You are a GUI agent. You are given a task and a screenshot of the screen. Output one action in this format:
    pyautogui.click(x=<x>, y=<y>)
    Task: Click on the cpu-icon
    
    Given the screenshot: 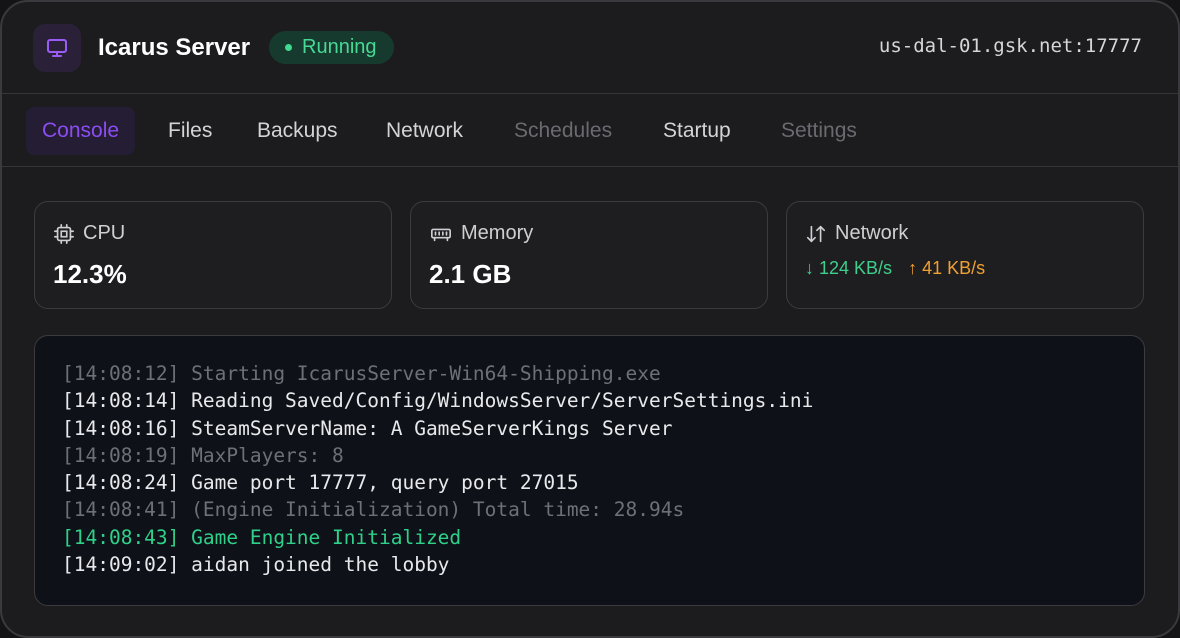 What is the action you would take?
    pyautogui.click(x=64, y=233)
    